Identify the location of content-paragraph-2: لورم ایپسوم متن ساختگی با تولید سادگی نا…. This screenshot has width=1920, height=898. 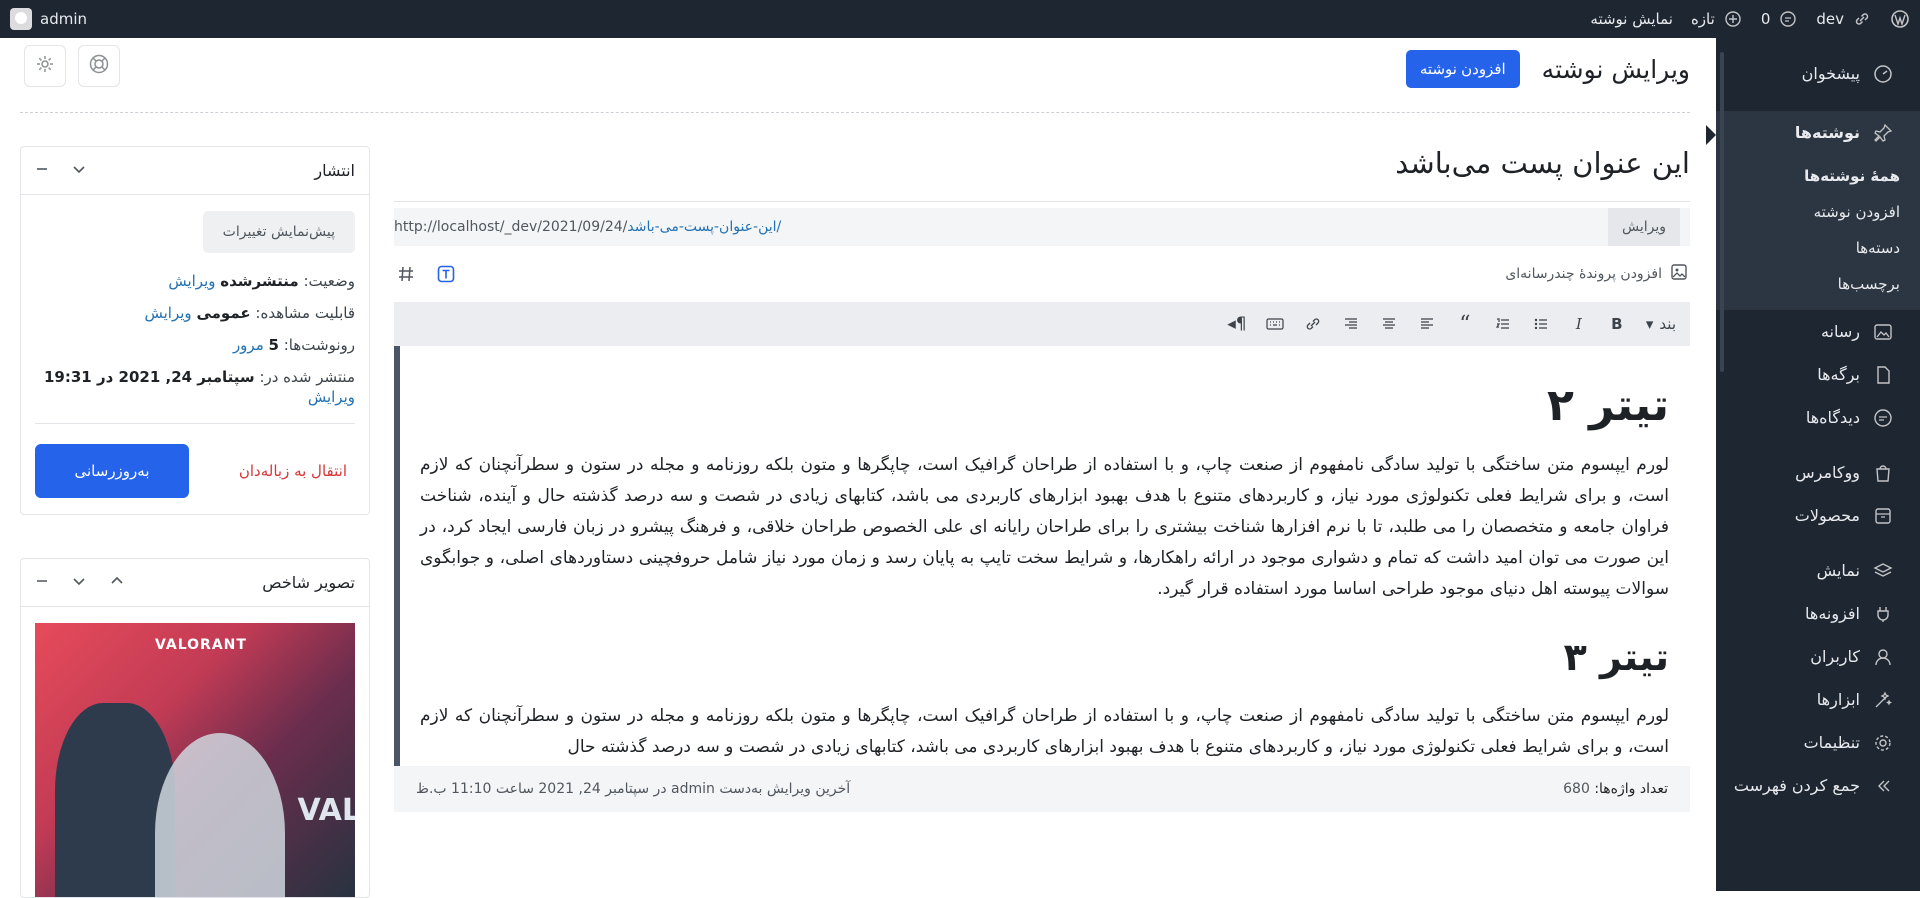
(1044, 731).